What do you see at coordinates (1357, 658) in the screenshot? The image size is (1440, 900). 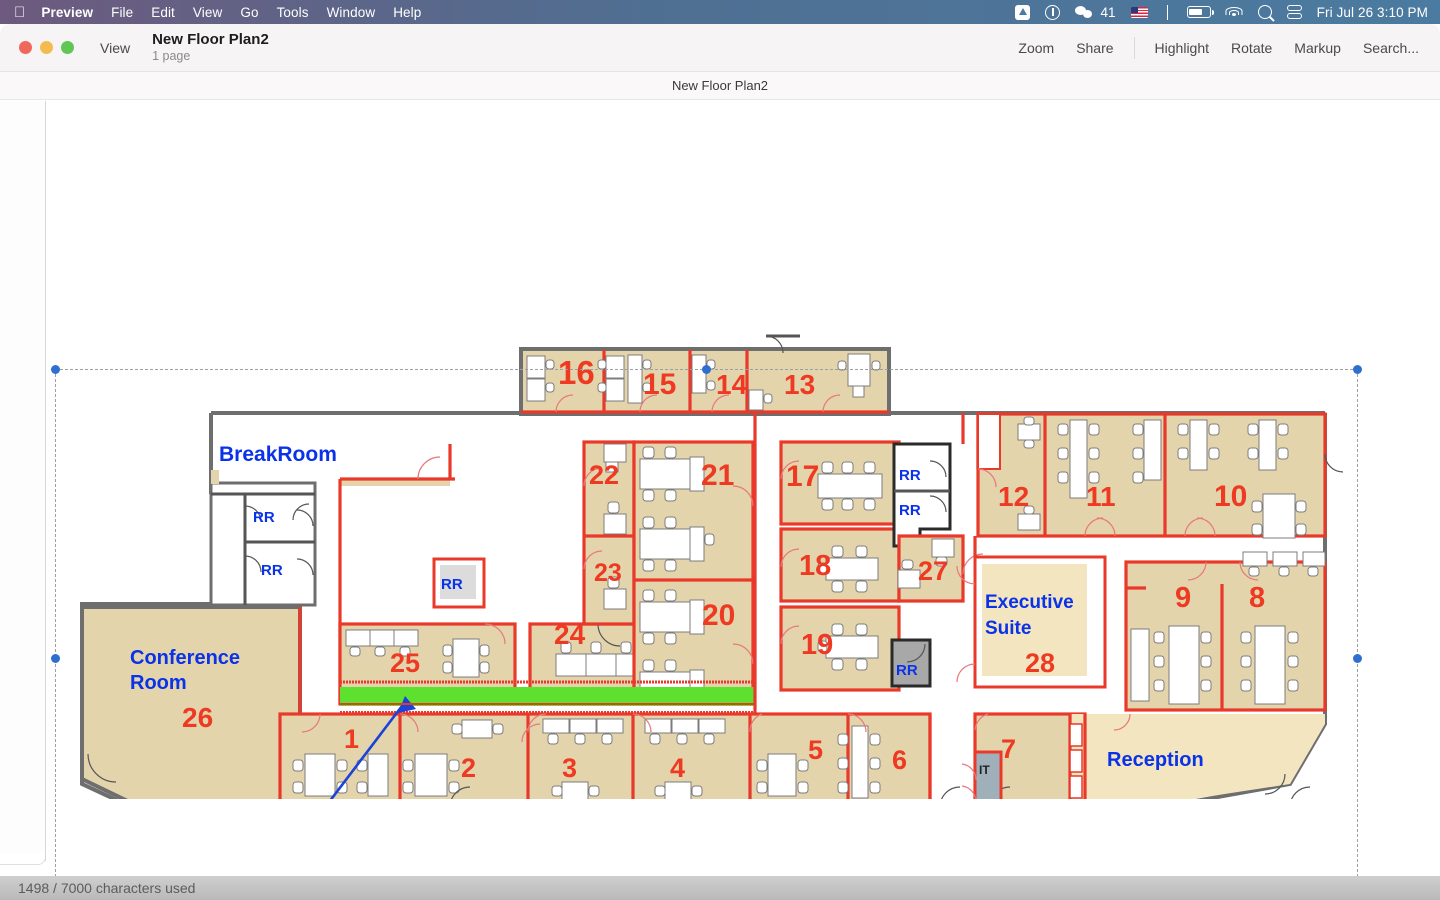 I see `selection-handle-middle-right` at bounding box center [1357, 658].